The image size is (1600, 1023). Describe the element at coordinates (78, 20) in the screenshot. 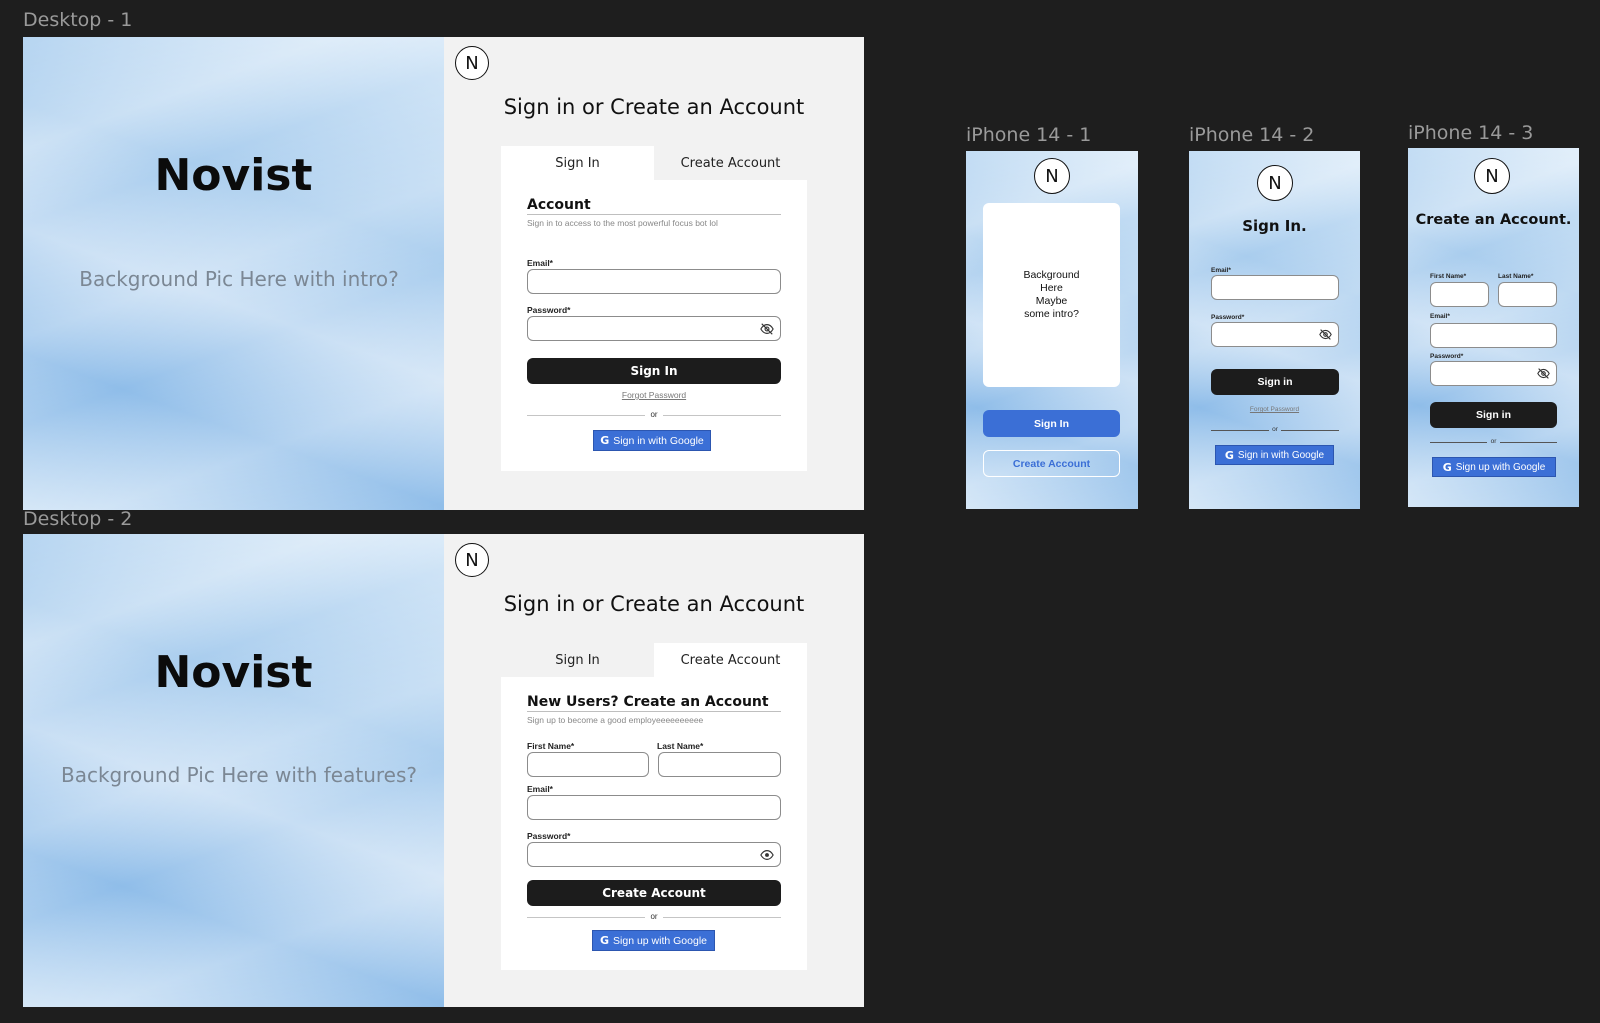

I see `frame-label-desktop-1: Desktop - 1` at that location.